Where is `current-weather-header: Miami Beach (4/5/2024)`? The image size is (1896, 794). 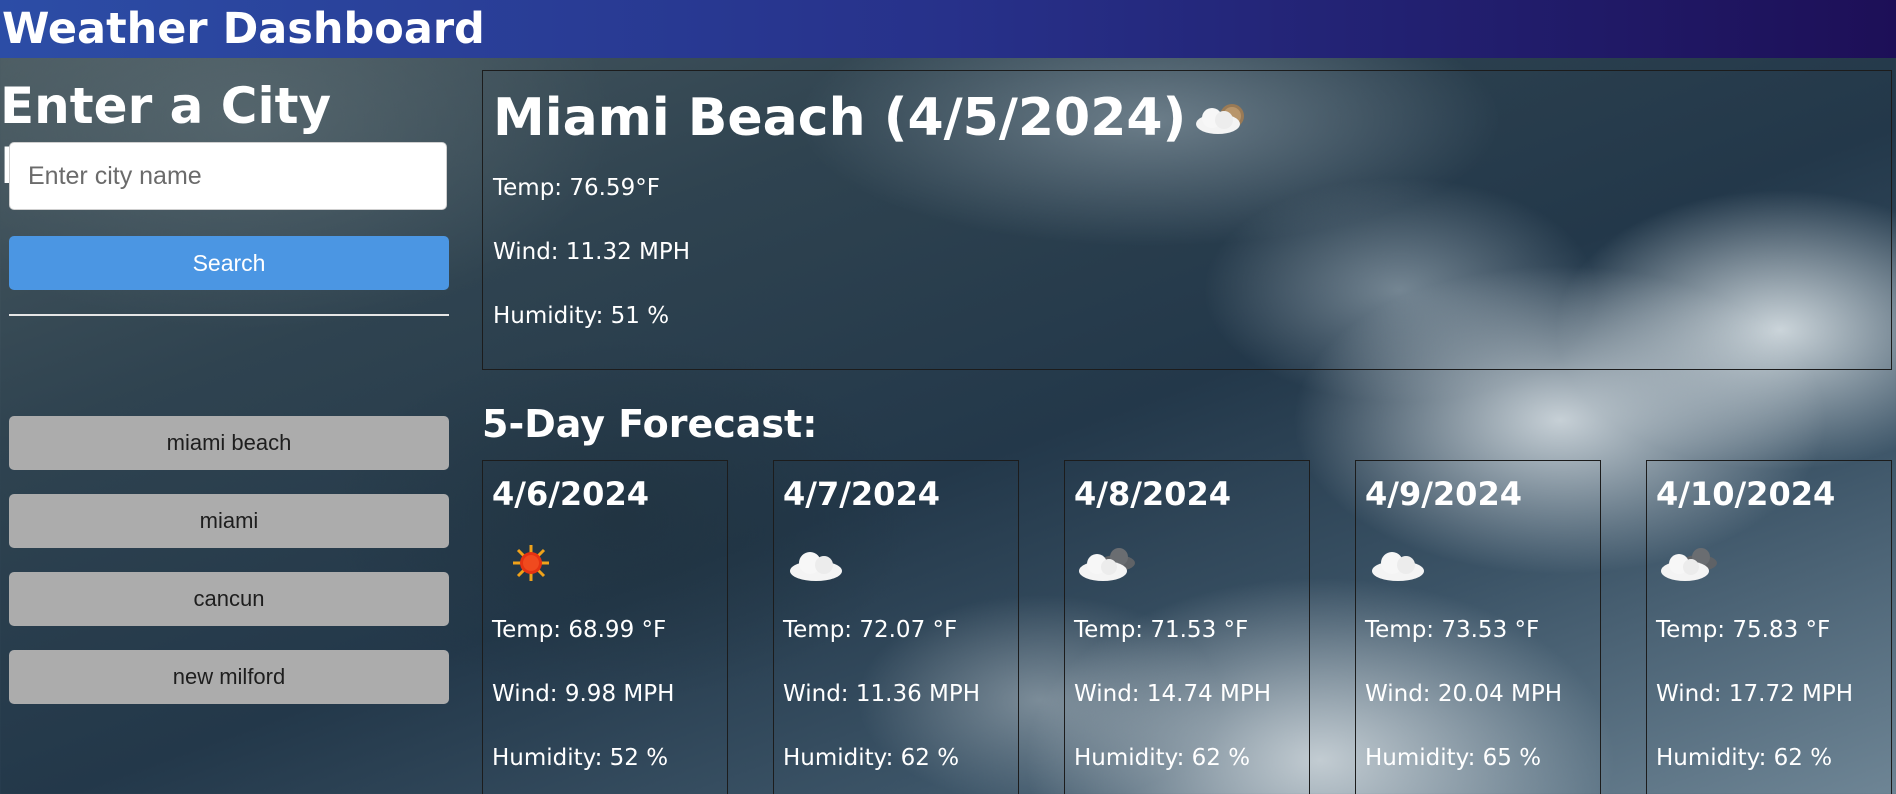 current-weather-header: Miami Beach (4/5/2024) is located at coordinates (1187, 118).